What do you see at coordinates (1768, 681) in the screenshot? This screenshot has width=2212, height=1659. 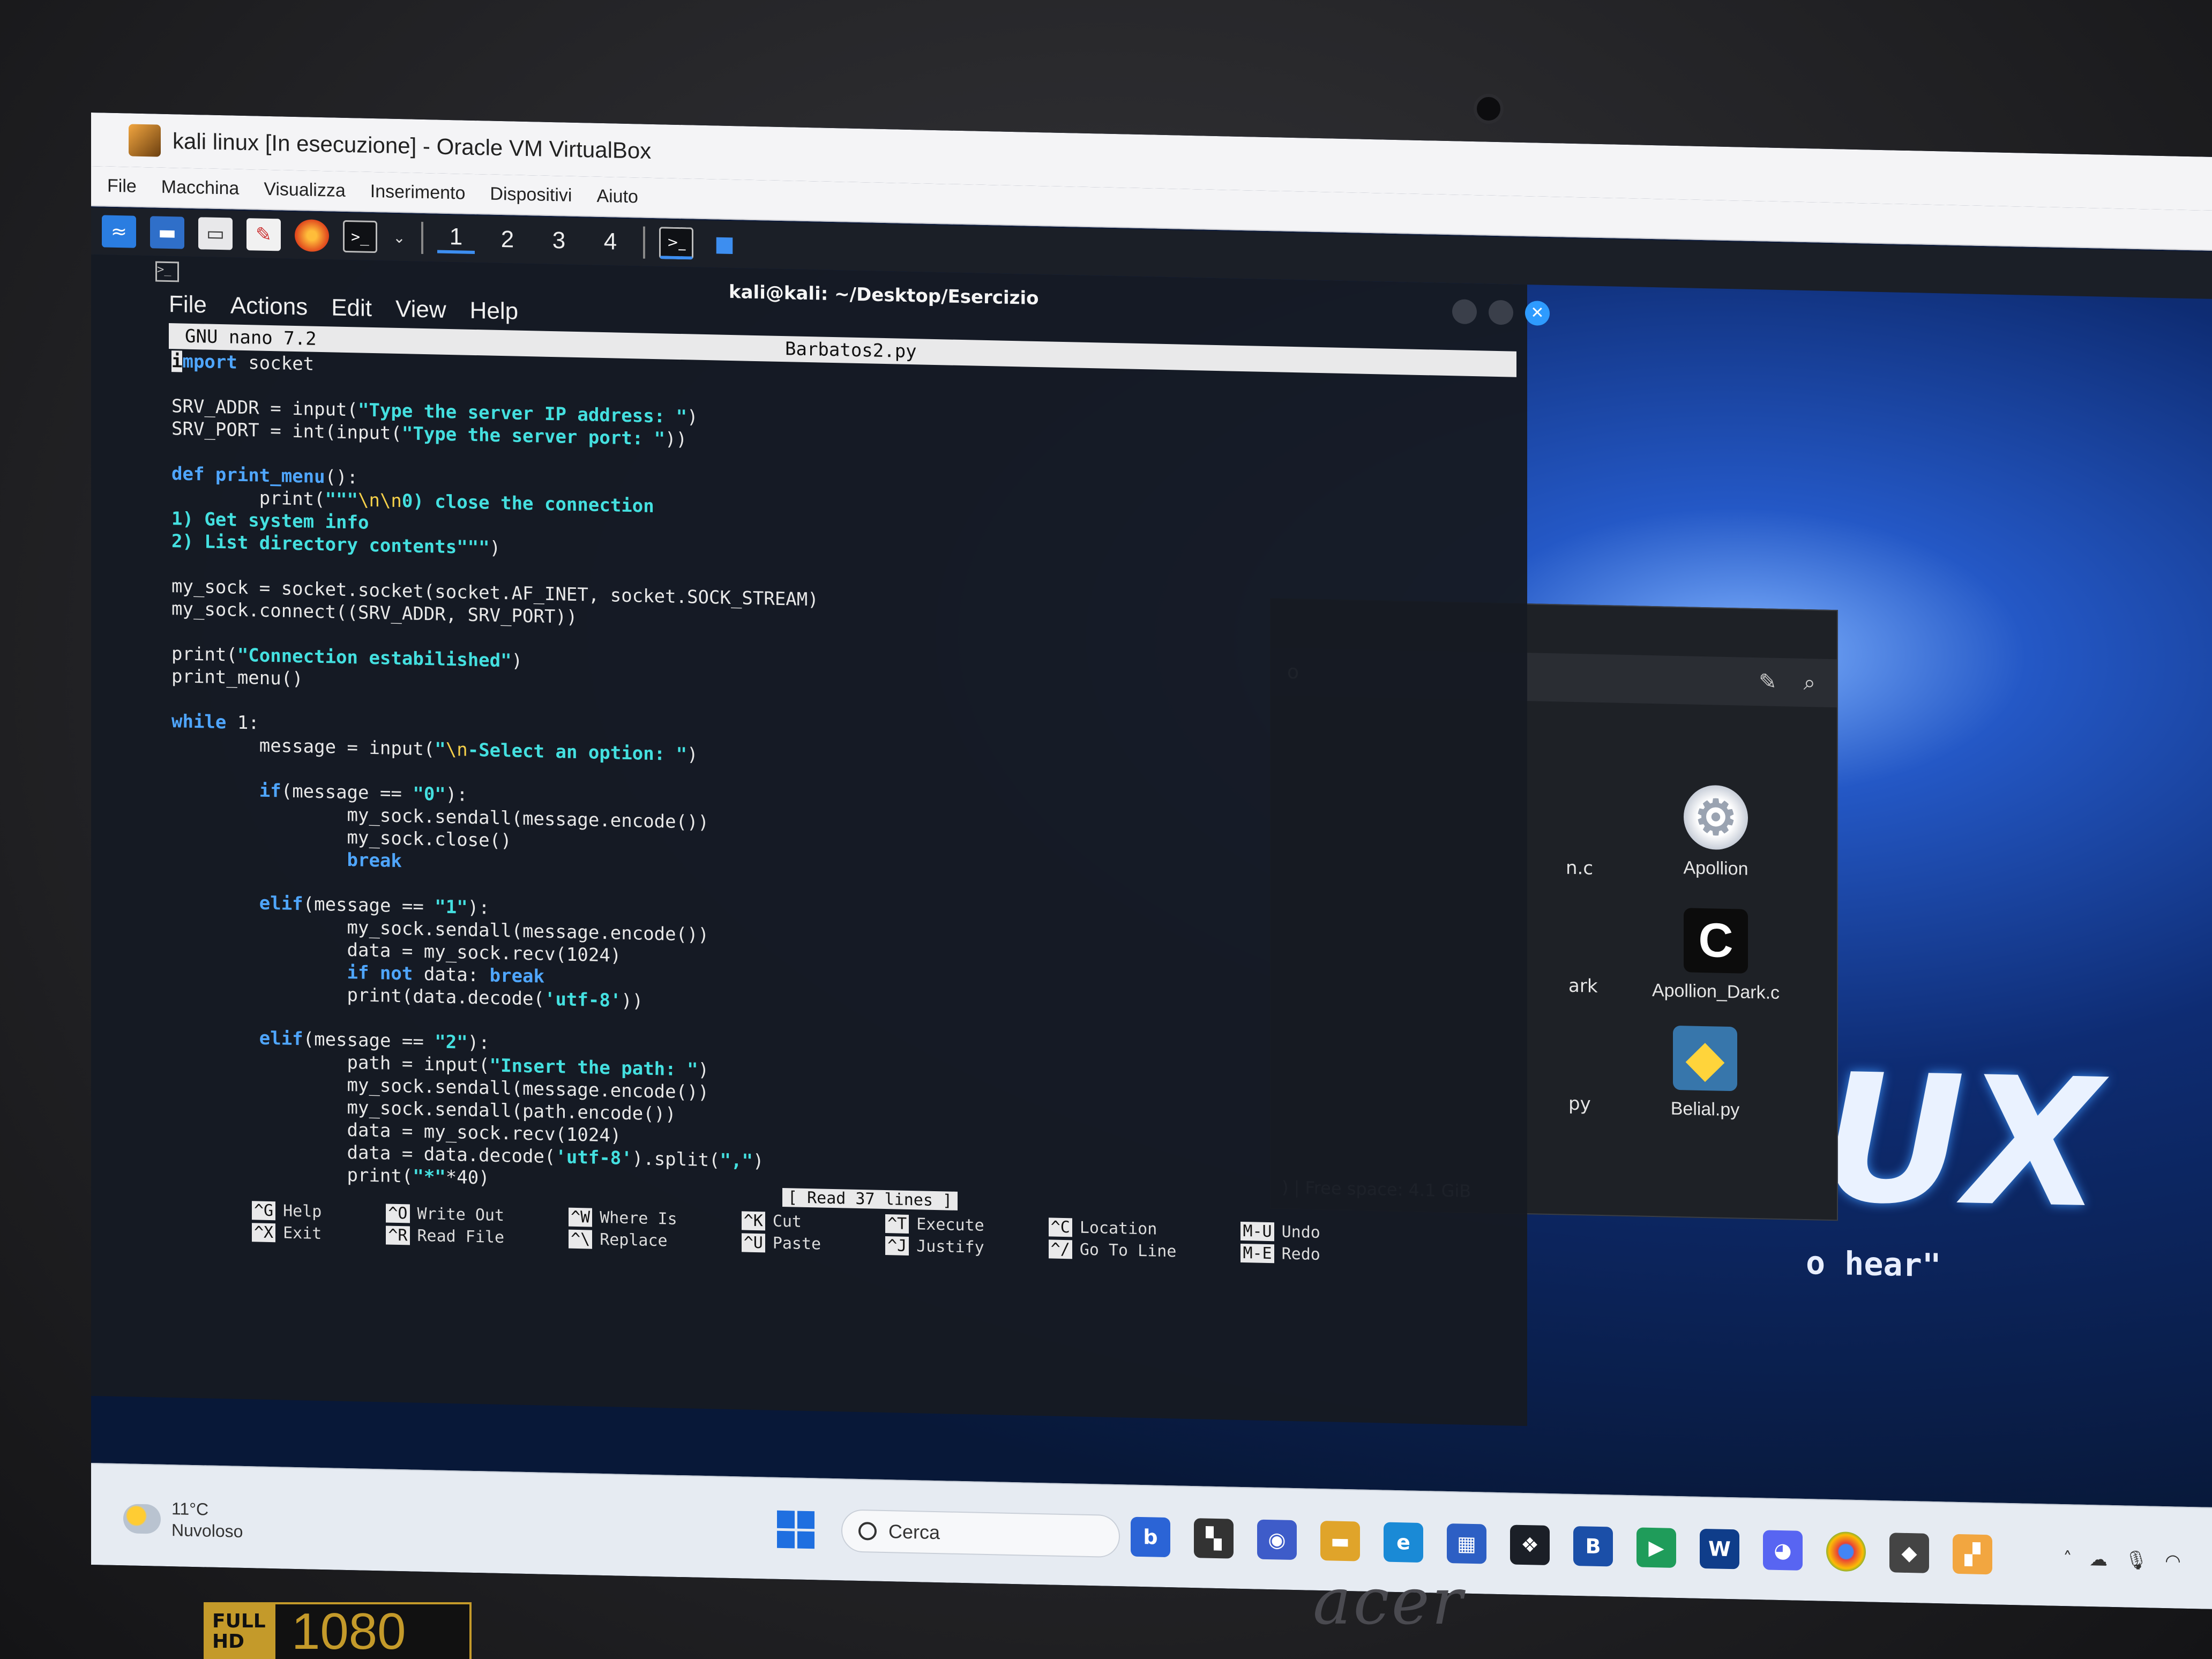 I see `edit-path-icon: ✎` at bounding box center [1768, 681].